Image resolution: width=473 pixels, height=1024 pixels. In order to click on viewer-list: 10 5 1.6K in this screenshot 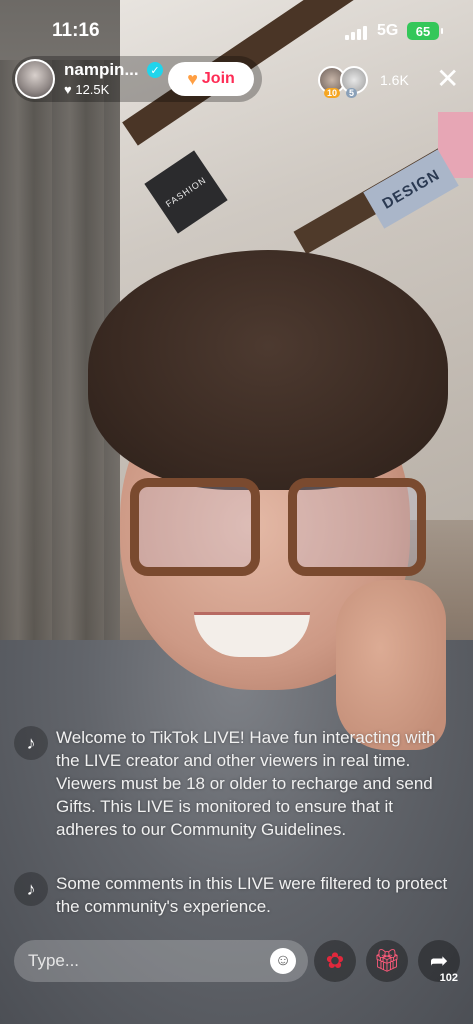, I will do `click(363, 81)`.